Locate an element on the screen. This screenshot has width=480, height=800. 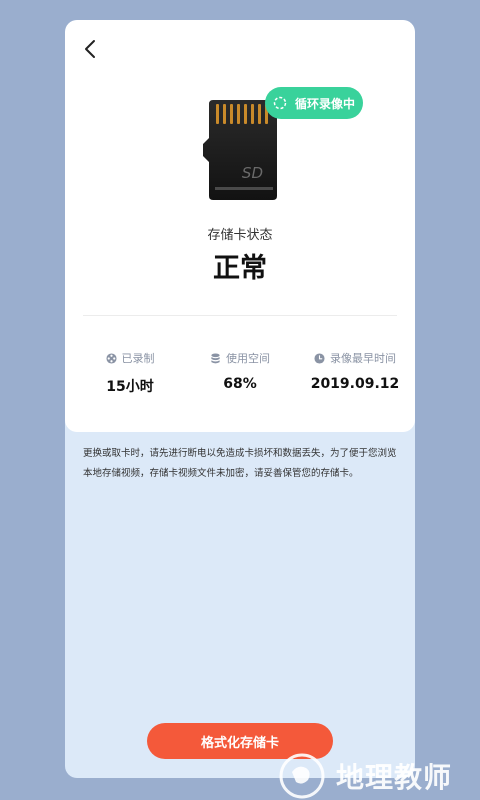
loading-ring-icon is located at coordinates (280, 103).